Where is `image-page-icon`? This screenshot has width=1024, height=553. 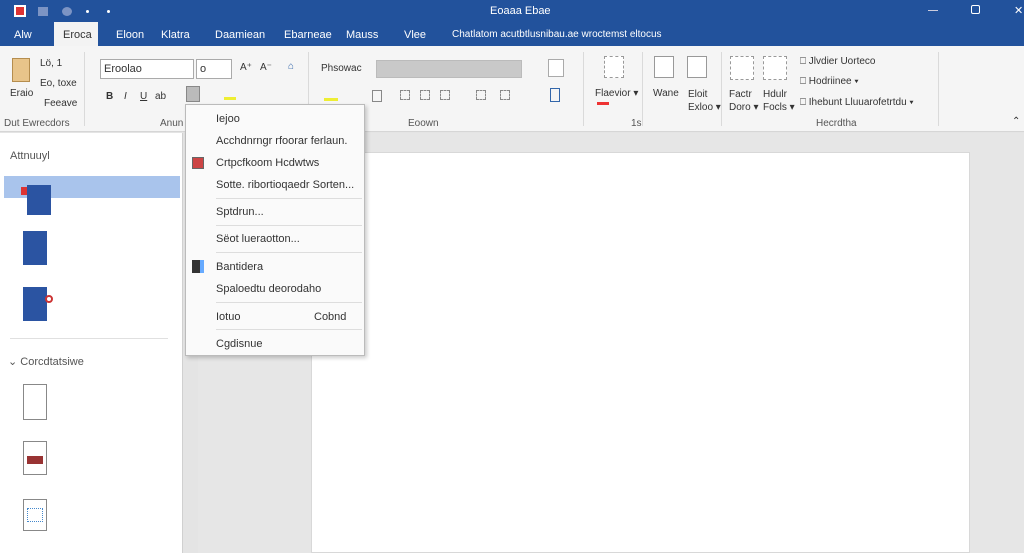 image-page-icon is located at coordinates (35, 458).